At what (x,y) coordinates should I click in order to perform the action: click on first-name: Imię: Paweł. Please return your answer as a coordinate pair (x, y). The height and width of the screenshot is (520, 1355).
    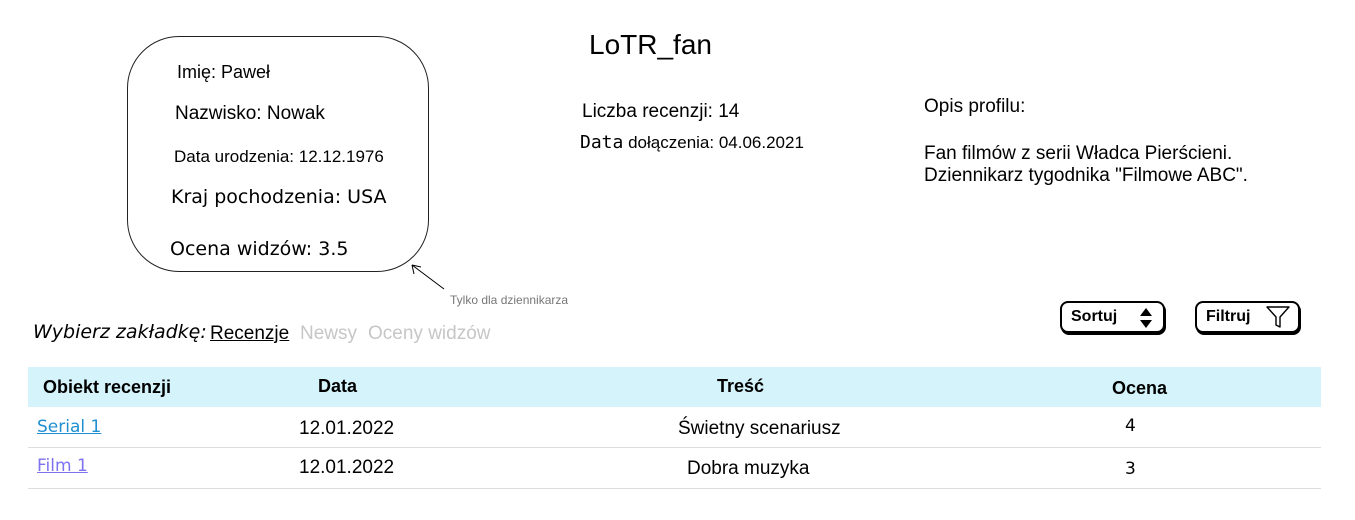
    Looking at the image, I should click on (224, 72).